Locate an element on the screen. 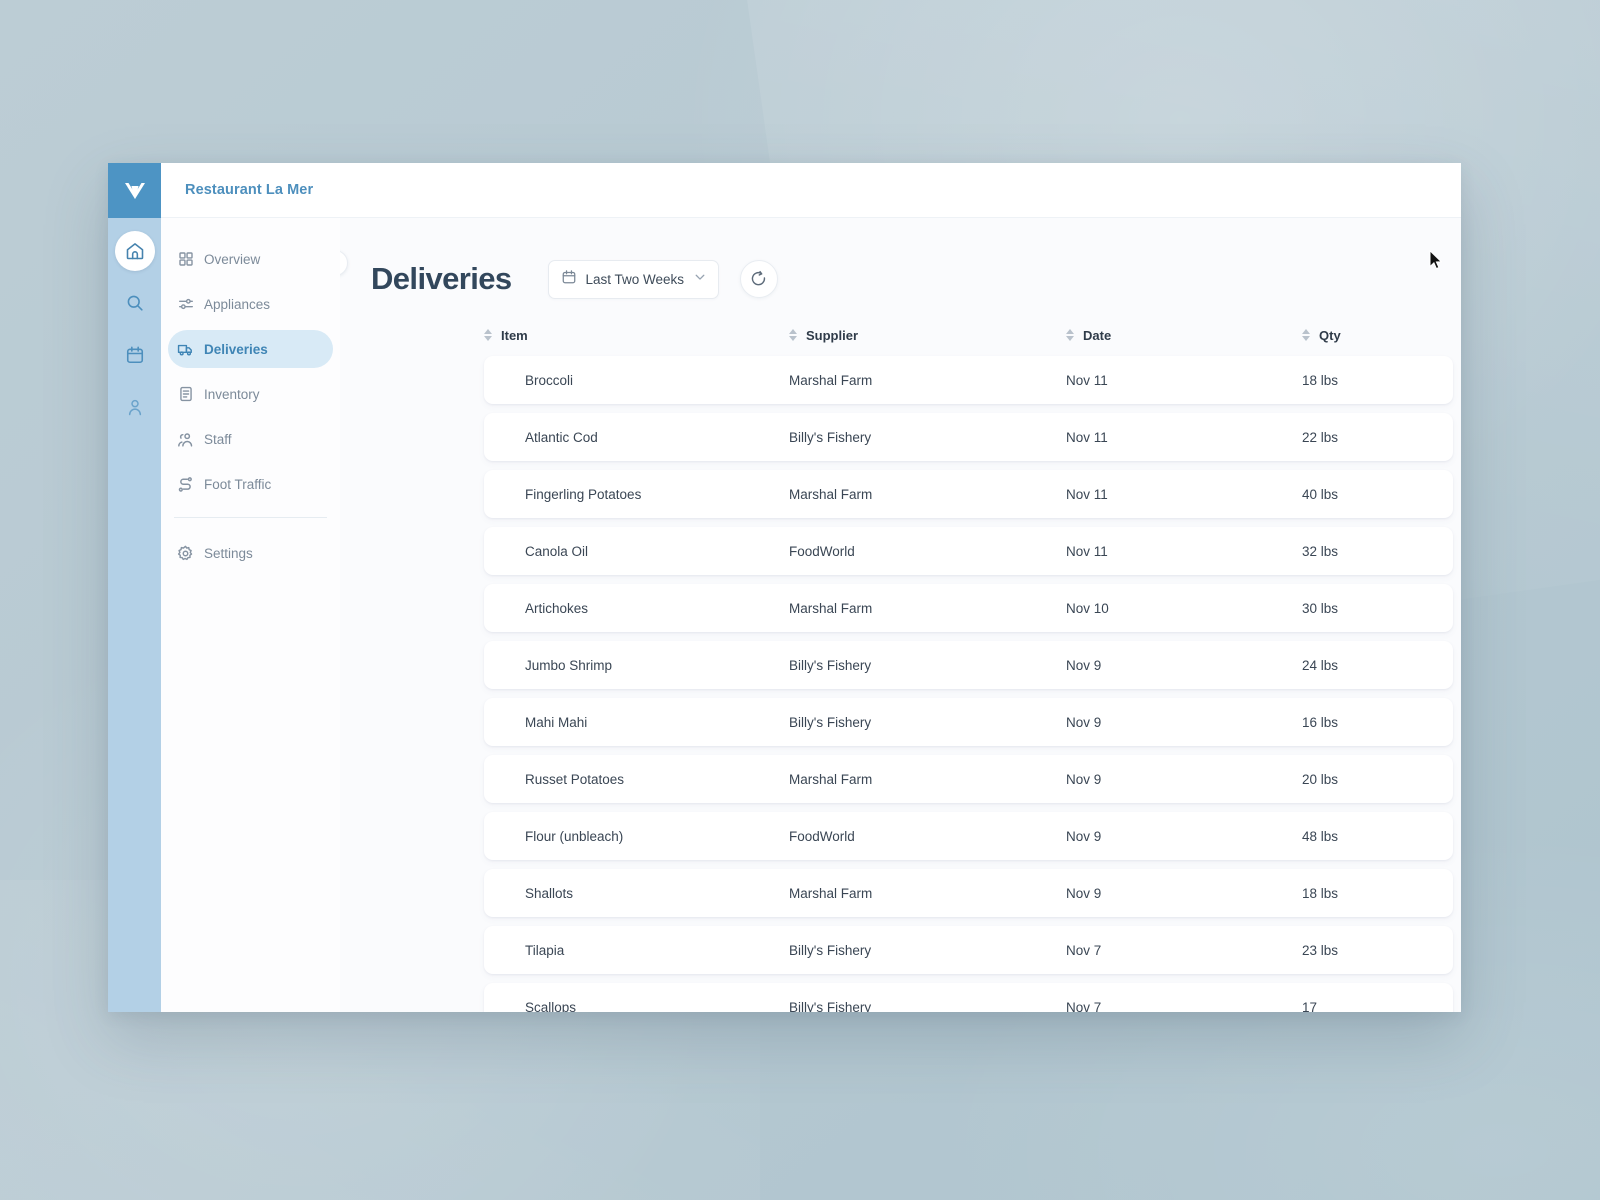  table-row: Canola Oil FoodWorld Nov 11 32 lbs is located at coordinates (968, 551).